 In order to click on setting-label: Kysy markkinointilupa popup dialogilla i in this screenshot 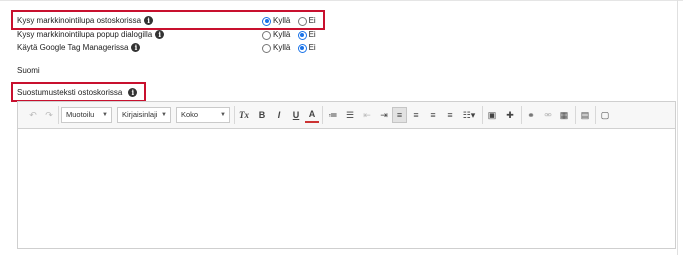, I will do `click(91, 35)`.